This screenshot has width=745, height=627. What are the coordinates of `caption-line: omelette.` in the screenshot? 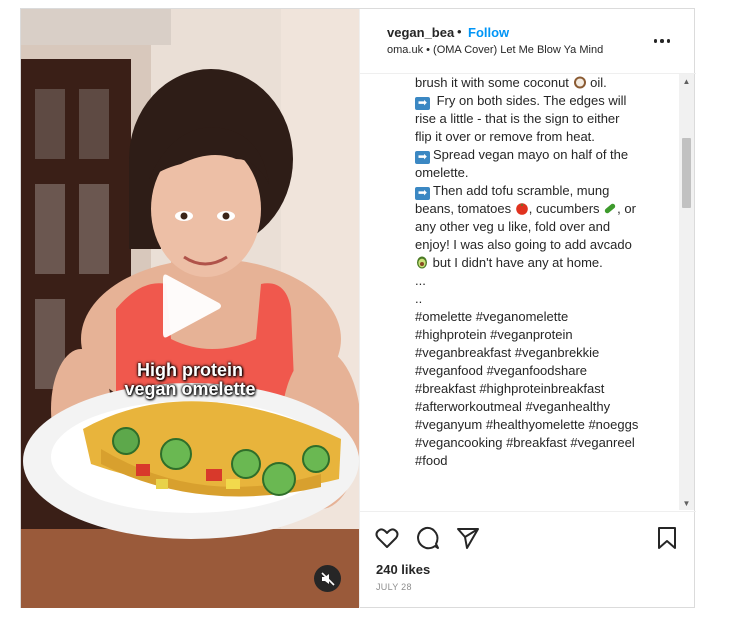 It's located at (540, 173).